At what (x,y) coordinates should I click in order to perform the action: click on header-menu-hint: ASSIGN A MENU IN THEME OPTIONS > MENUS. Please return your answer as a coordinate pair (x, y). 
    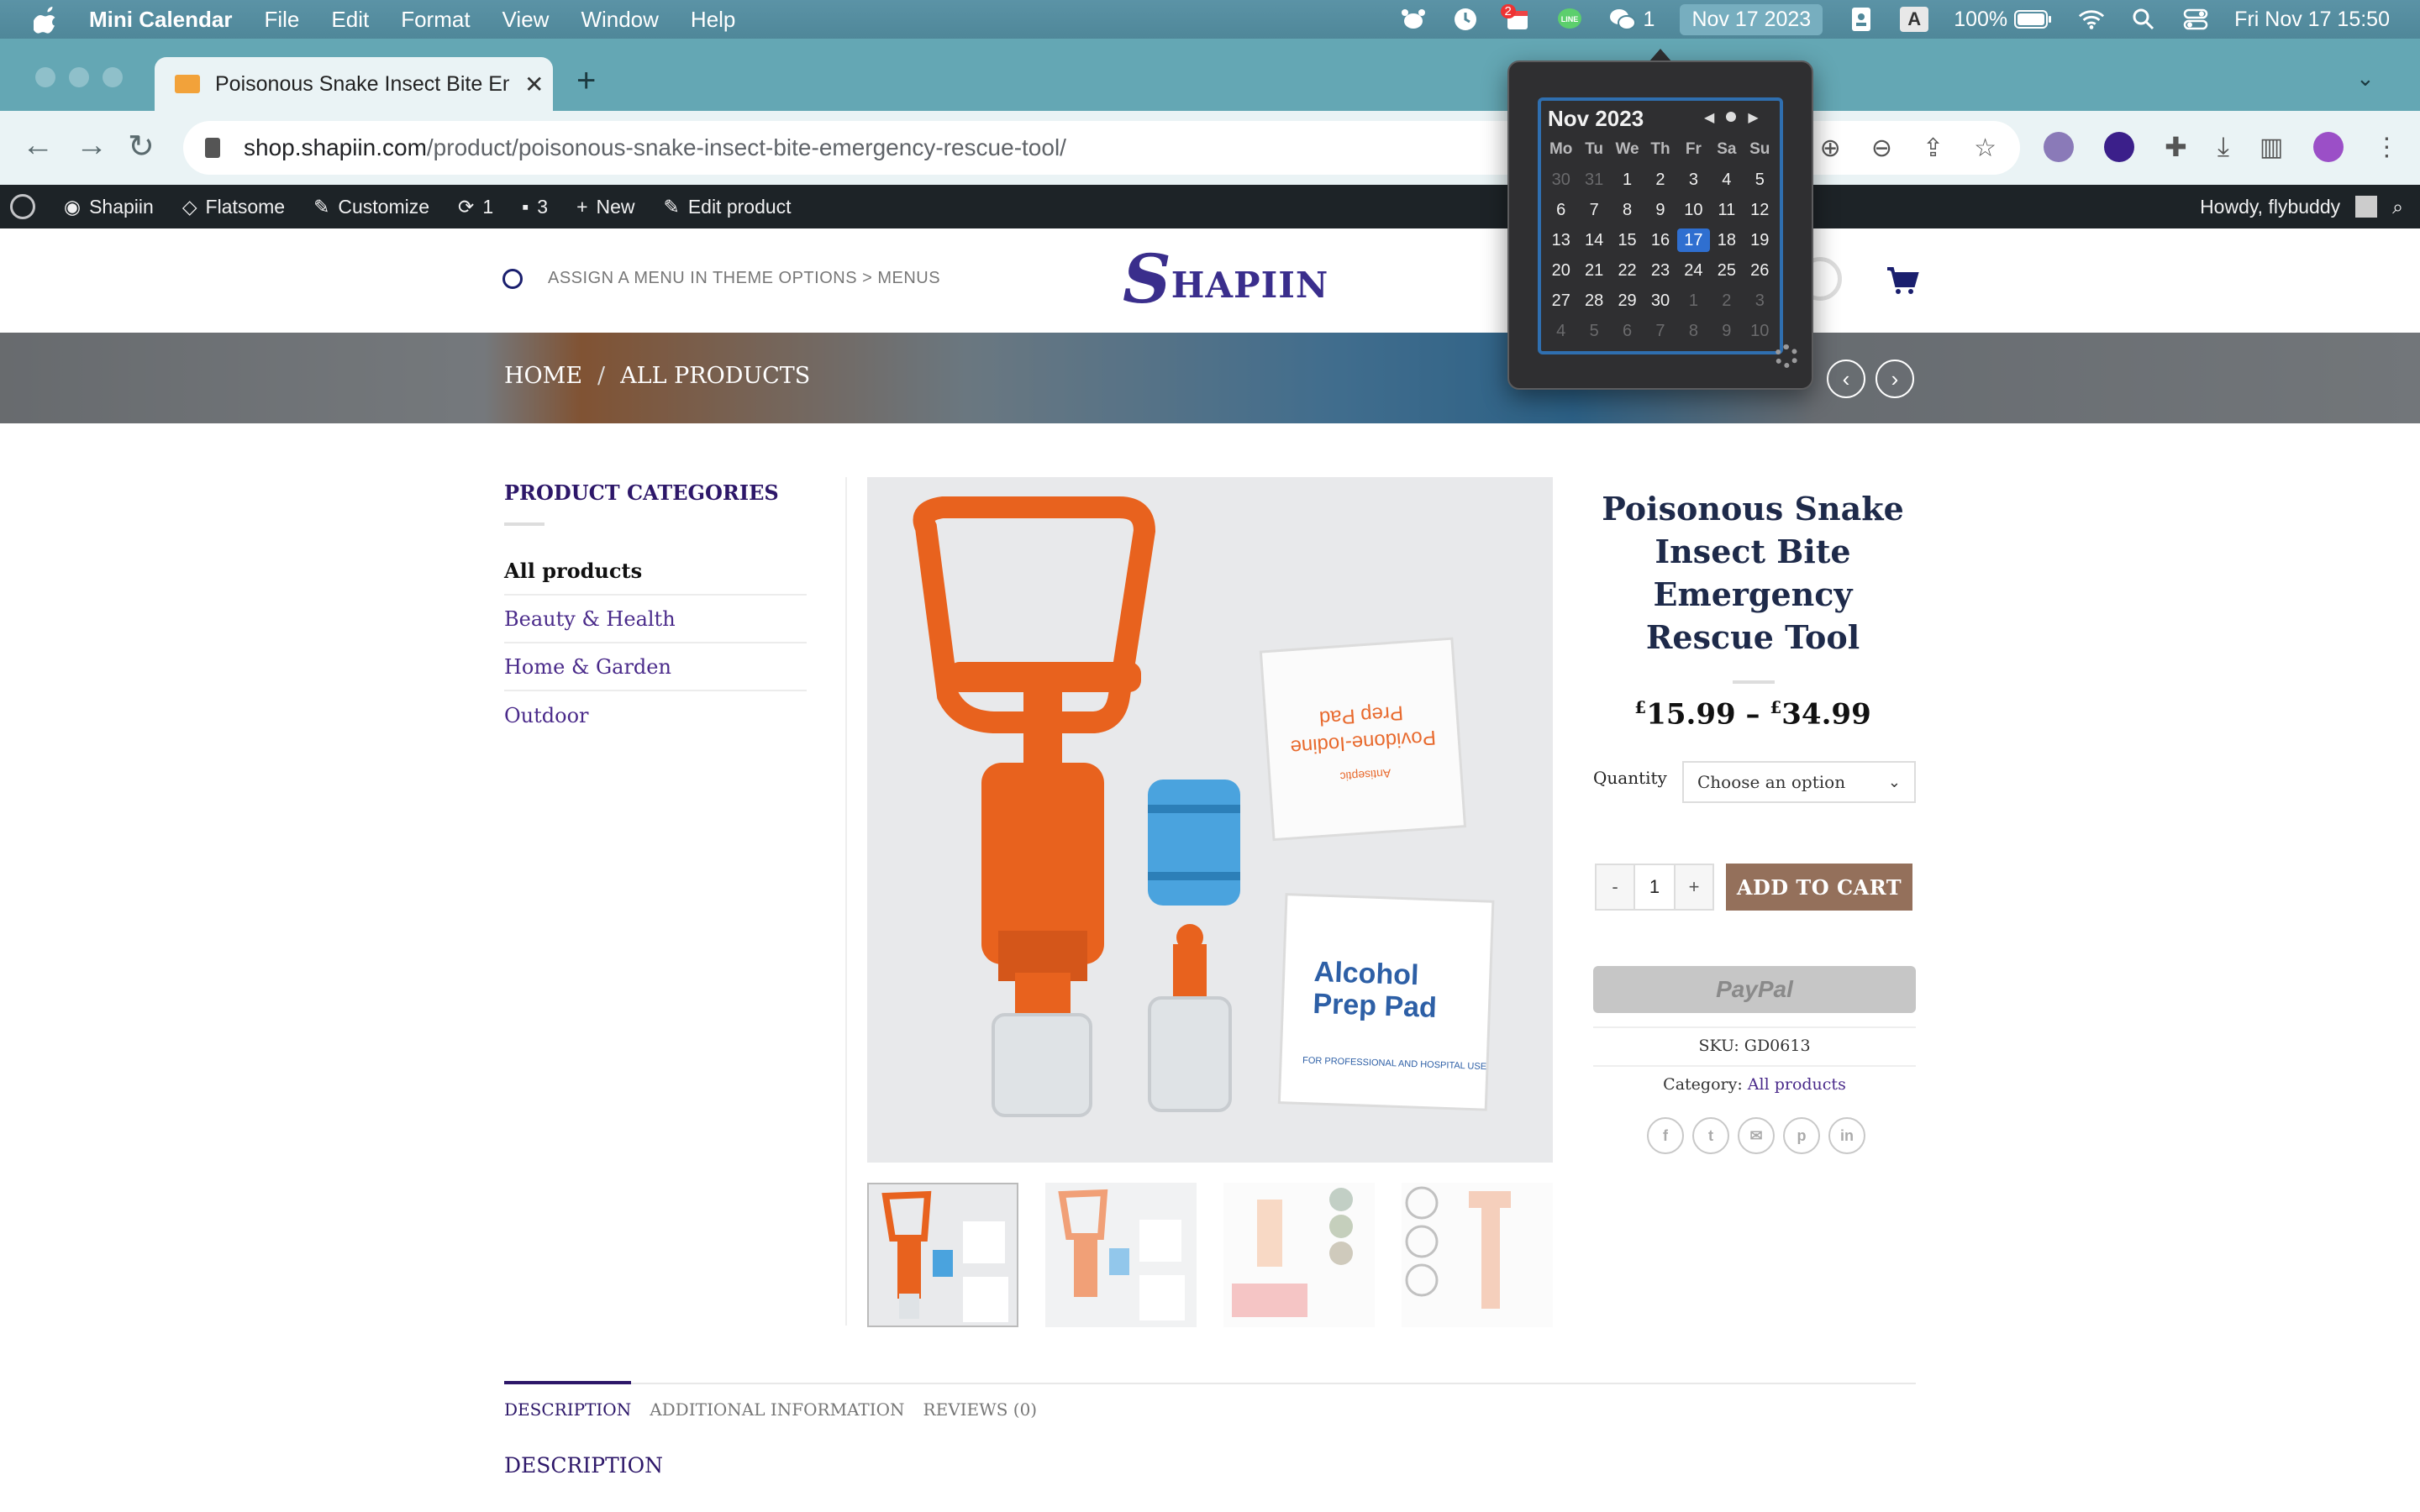
    Looking at the image, I should click on (744, 278).